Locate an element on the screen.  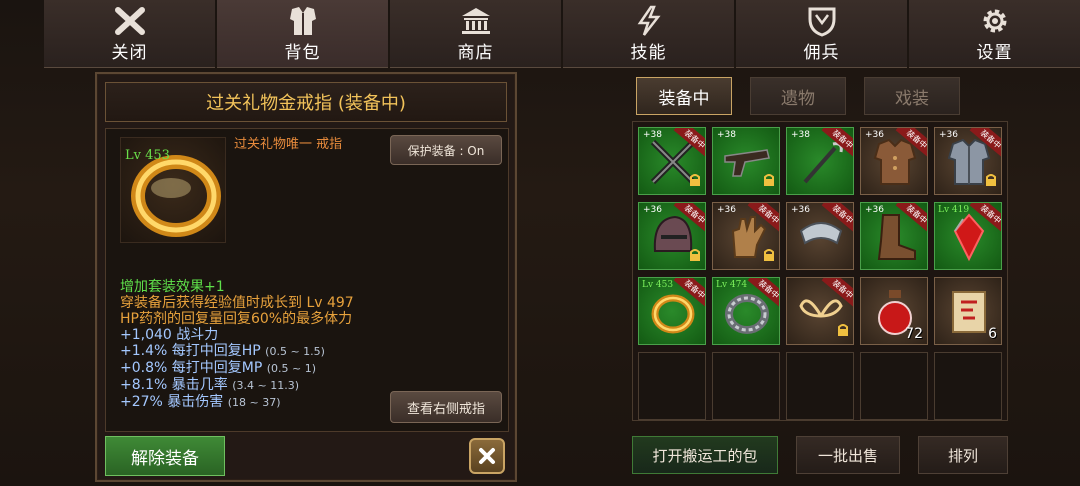
protect-equipment-button: 保护装备 : On is located at coordinates (446, 150).